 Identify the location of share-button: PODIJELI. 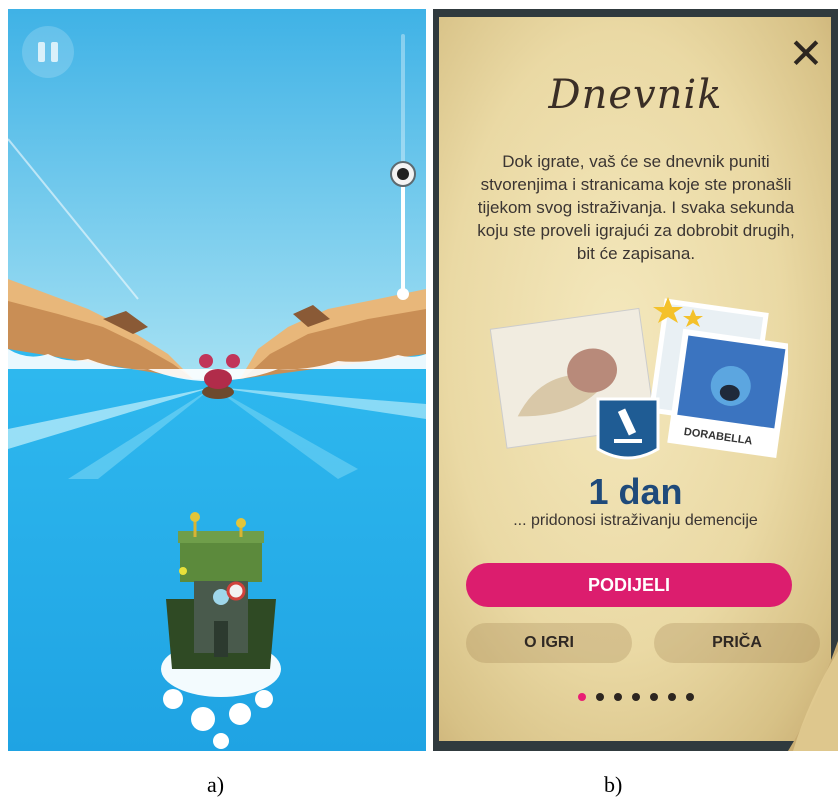
(629, 585).